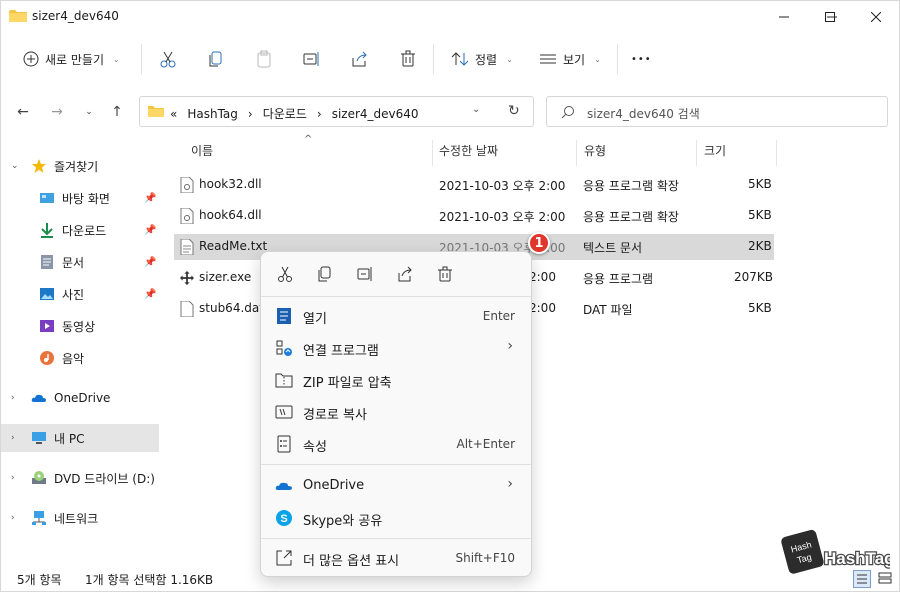 Image resolution: width=900 pixels, height=592 pixels. I want to click on menu-item-label: Skype와 공유, so click(343, 521).